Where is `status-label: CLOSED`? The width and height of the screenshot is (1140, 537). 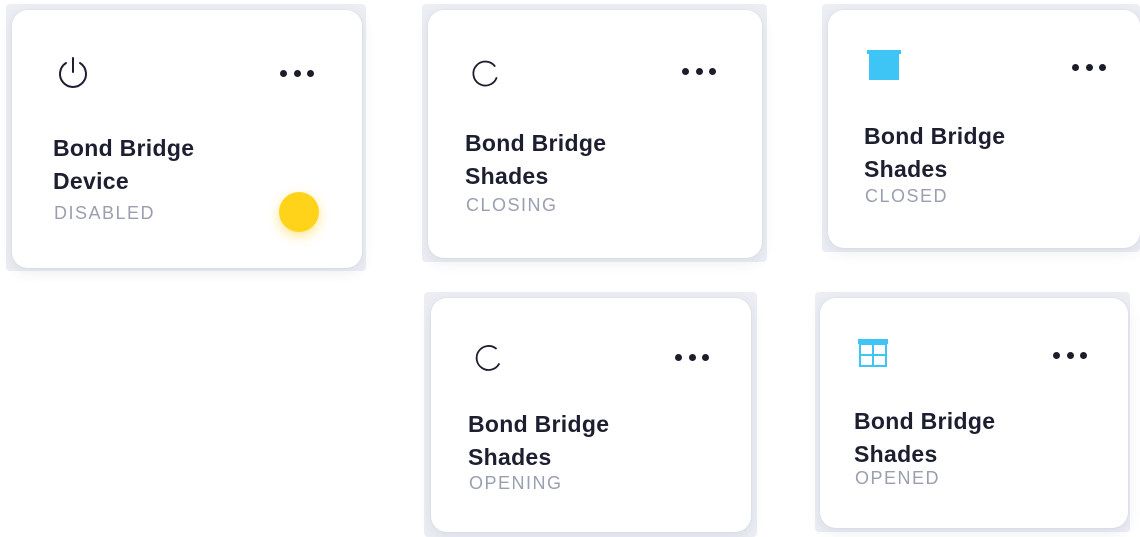
status-label: CLOSED is located at coordinates (907, 196).